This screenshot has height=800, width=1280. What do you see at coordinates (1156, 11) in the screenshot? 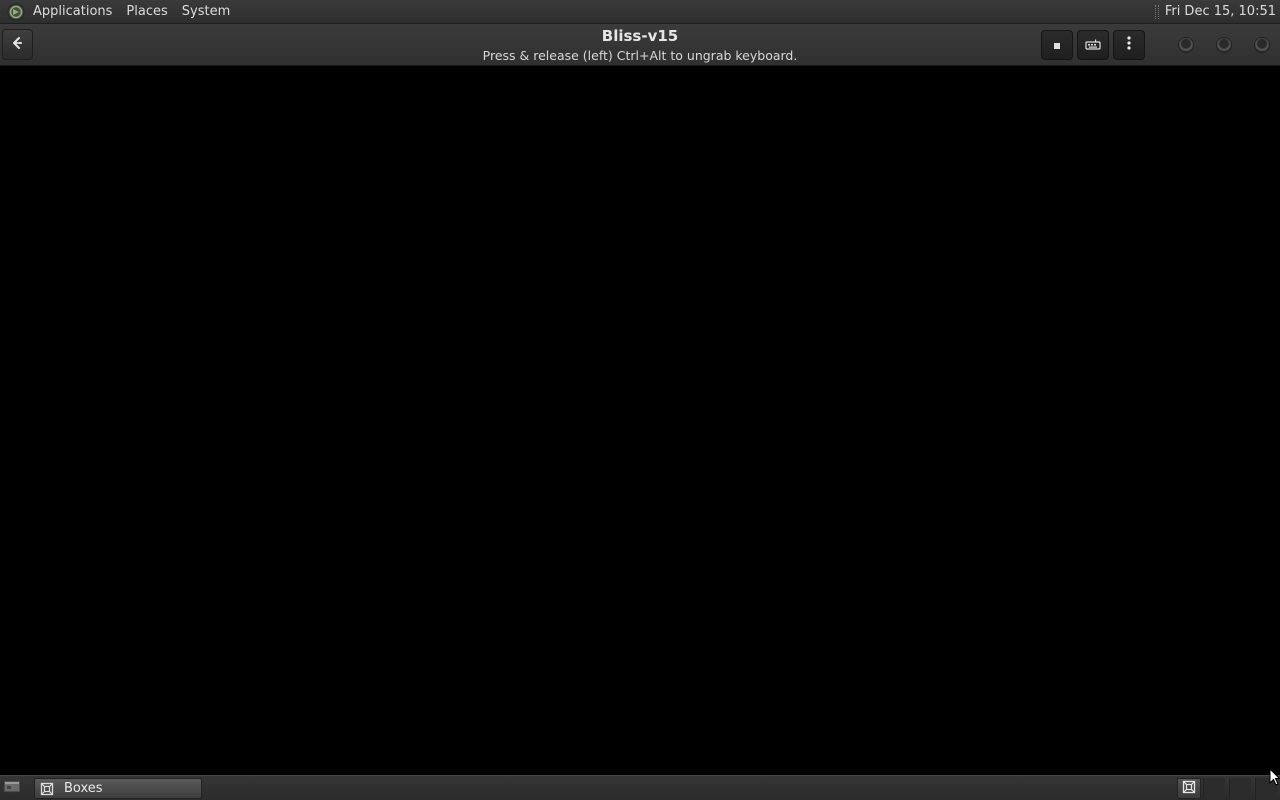
I see `panel-drag-handle` at bounding box center [1156, 11].